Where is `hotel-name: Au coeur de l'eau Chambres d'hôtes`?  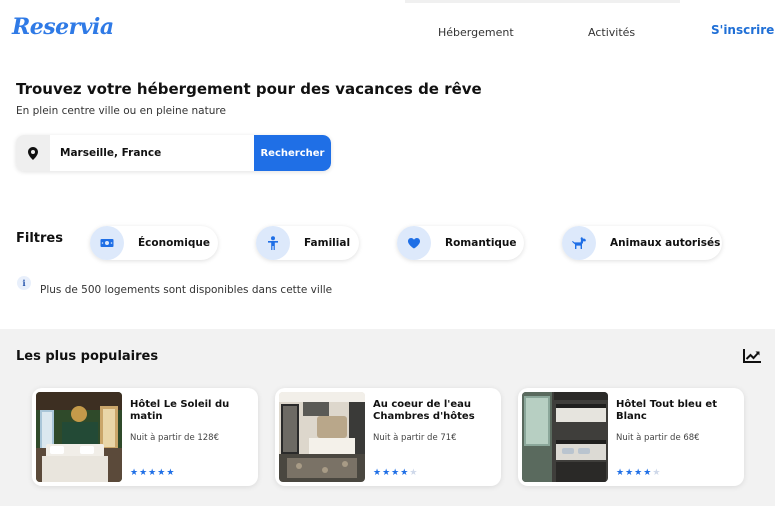 hotel-name: Au coeur de l'eau Chambres d'hôtes is located at coordinates (424, 410).